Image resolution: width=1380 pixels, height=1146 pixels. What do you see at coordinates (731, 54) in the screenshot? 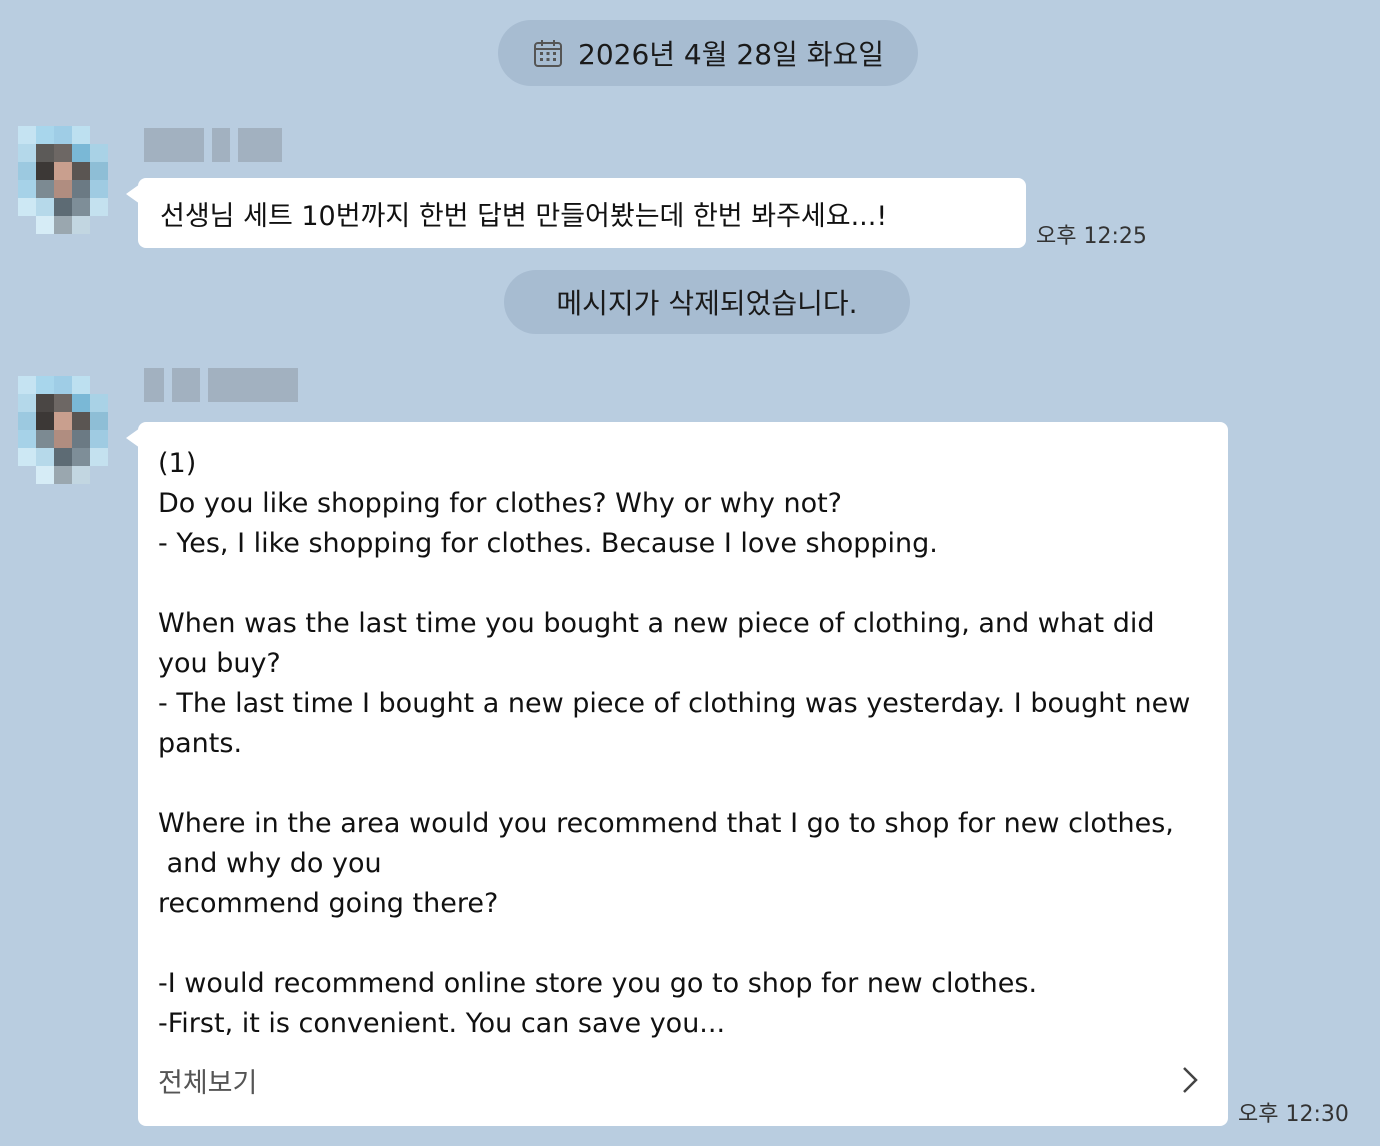
I see `date-divider-label: 2026년 4월 28일 화요일` at bounding box center [731, 54].